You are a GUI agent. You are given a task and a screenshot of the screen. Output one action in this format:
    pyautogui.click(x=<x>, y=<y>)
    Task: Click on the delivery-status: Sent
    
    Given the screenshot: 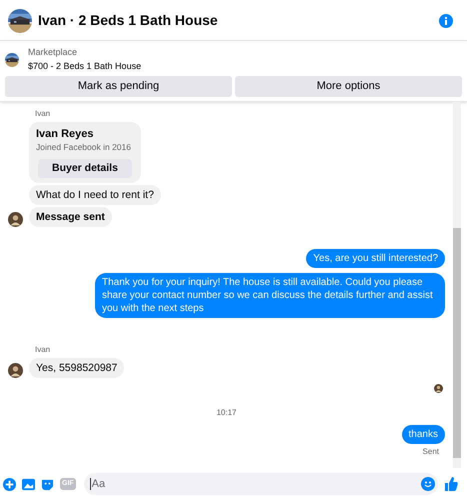 What is the action you would take?
    pyautogui.click(x=430, y=452)
    